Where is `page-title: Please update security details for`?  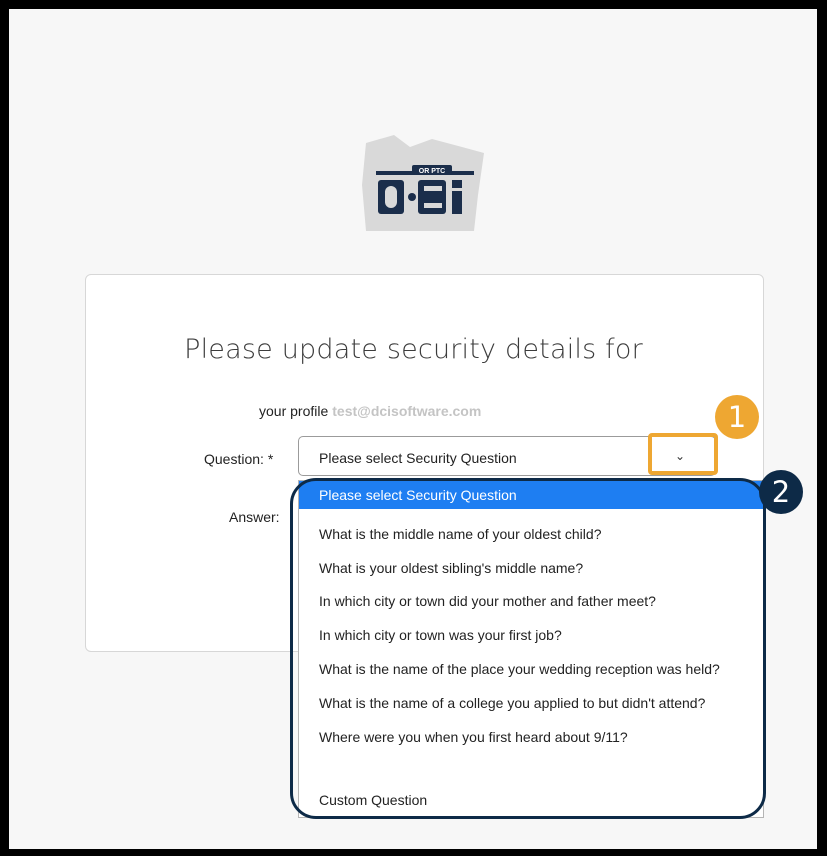 page-title: Please update security details for is located at coordinates (413, 349).